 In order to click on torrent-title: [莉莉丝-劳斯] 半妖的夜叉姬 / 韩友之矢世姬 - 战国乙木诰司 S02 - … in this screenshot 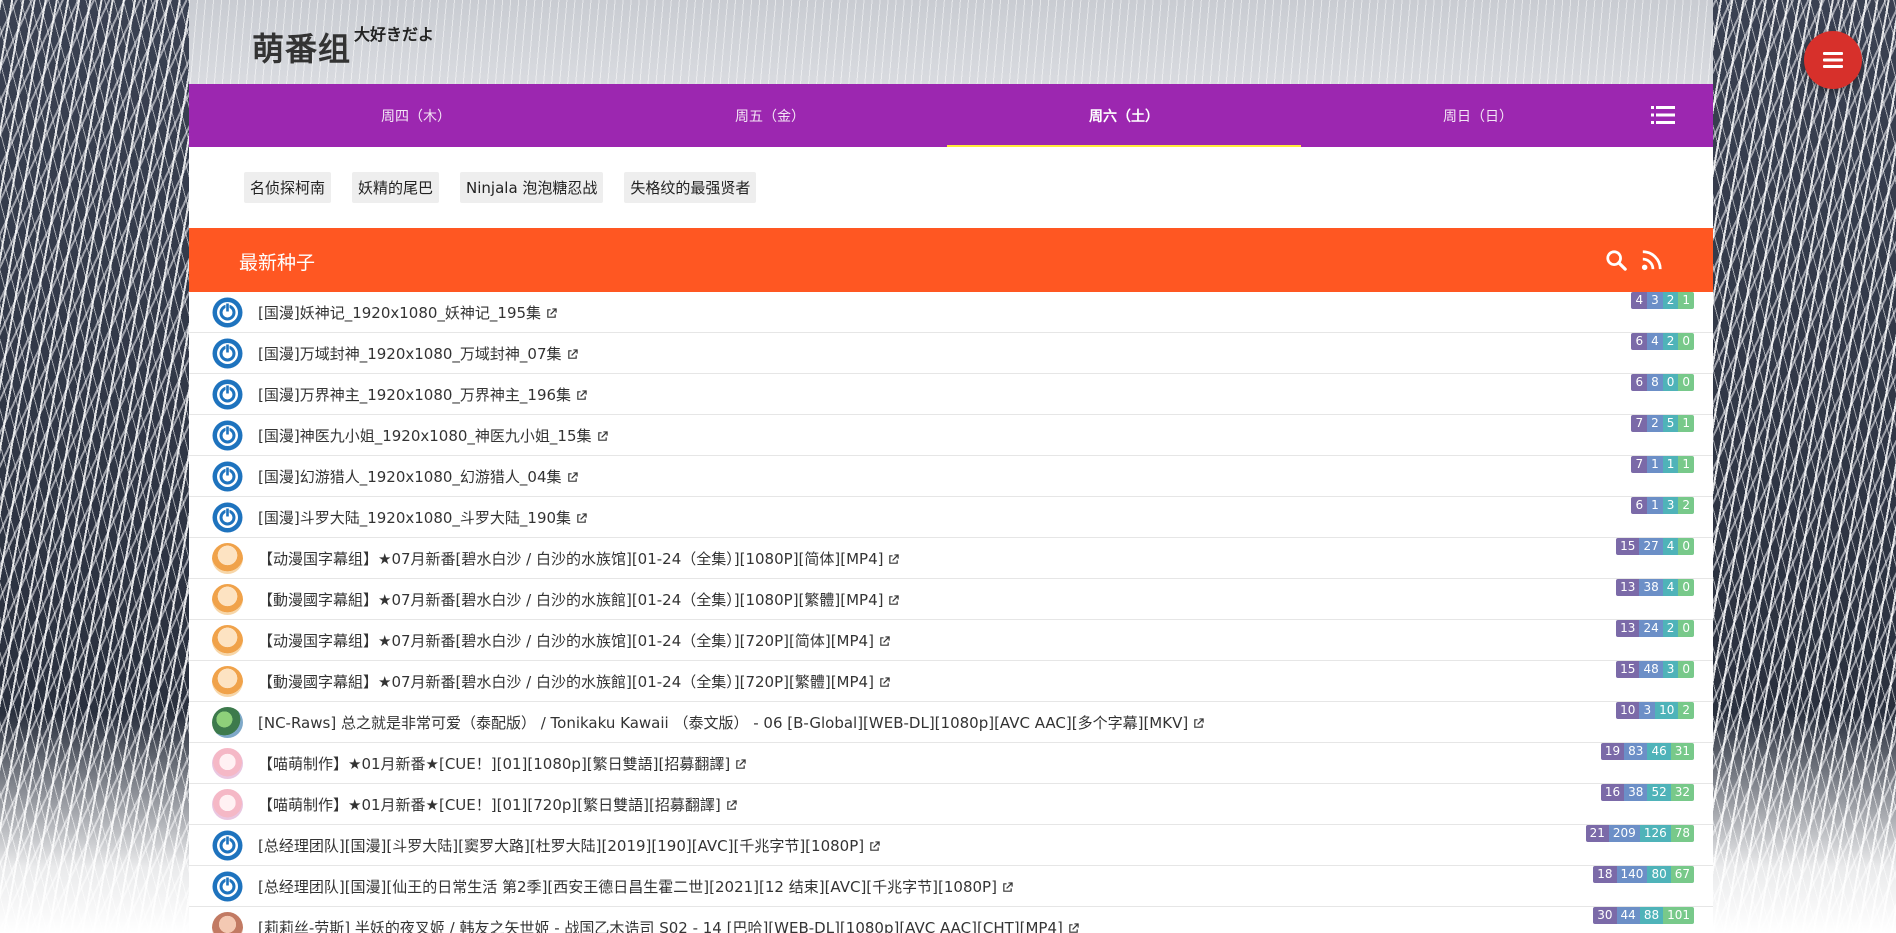, I will do `click(668, 925)`.